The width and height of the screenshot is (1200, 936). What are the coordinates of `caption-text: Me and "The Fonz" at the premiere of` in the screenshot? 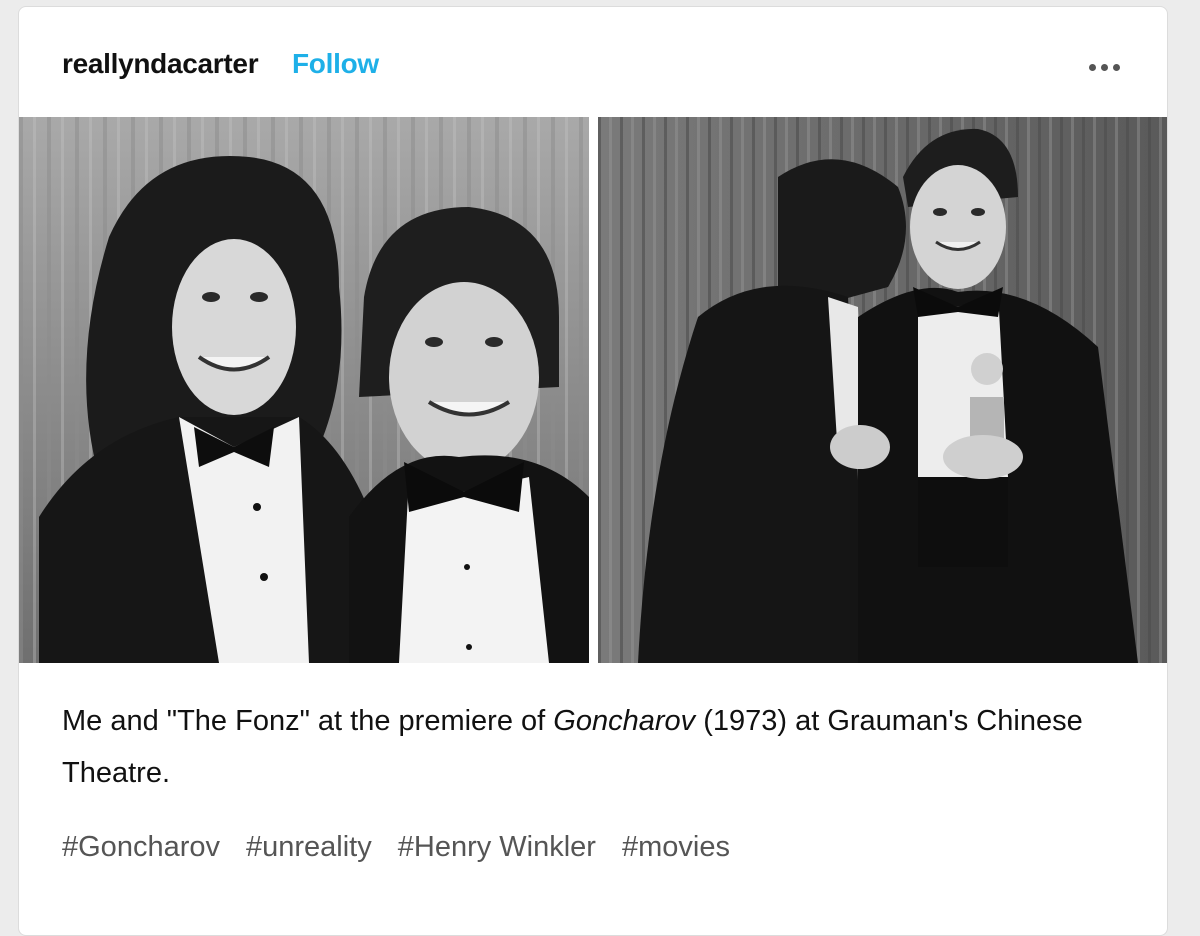 It's located at (308, 721).